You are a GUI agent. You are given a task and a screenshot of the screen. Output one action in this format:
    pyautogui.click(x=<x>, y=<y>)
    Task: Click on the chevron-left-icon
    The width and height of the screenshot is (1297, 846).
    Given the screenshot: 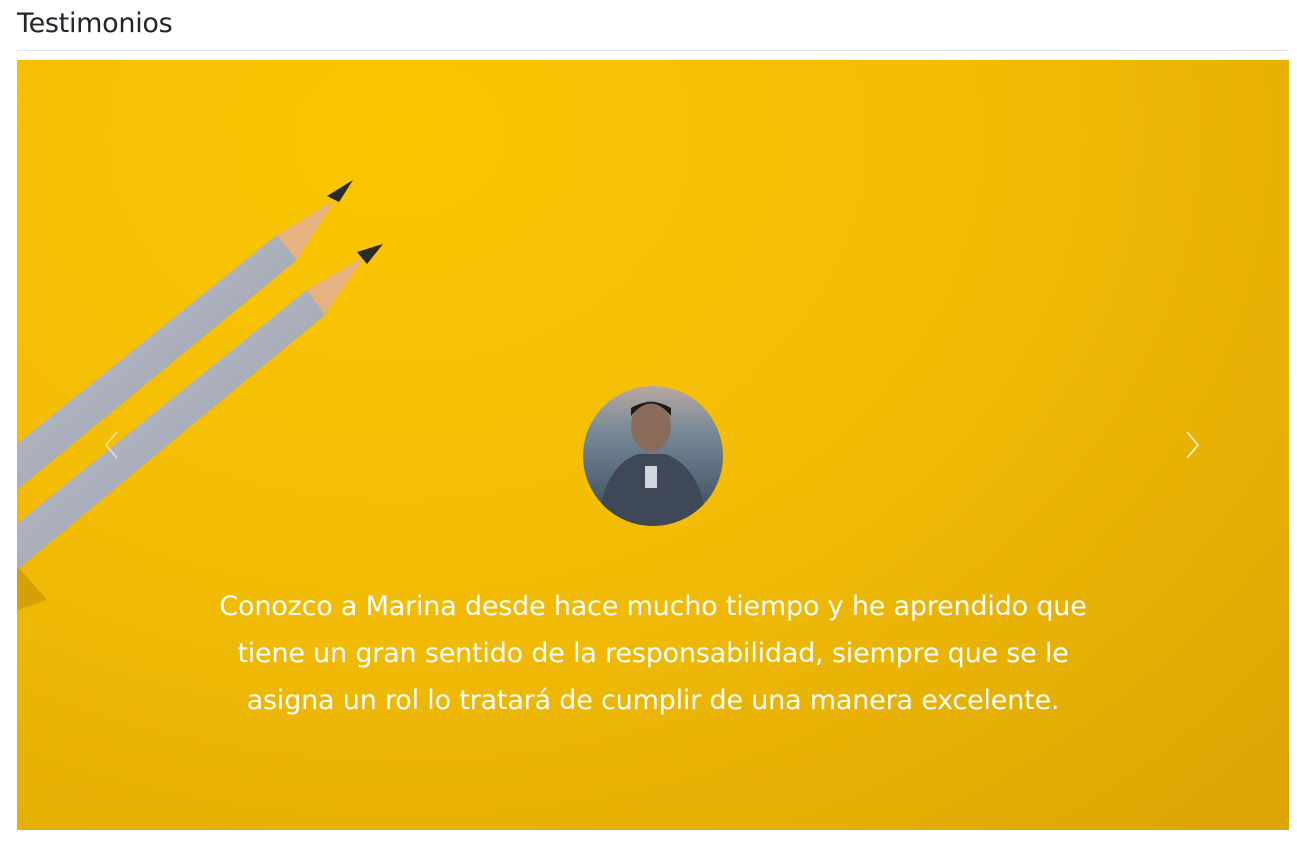 What is the action you would take?
    pyautogui.click(x=111, y=445)
    